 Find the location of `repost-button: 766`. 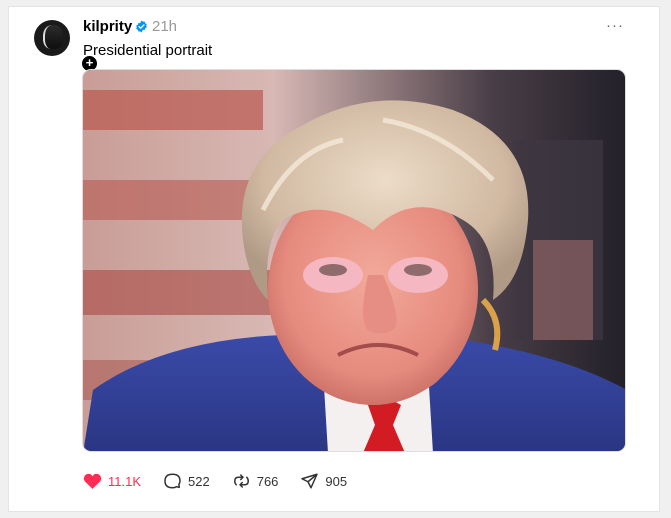

repost-button: 766 is located at coordinates (255, 481).